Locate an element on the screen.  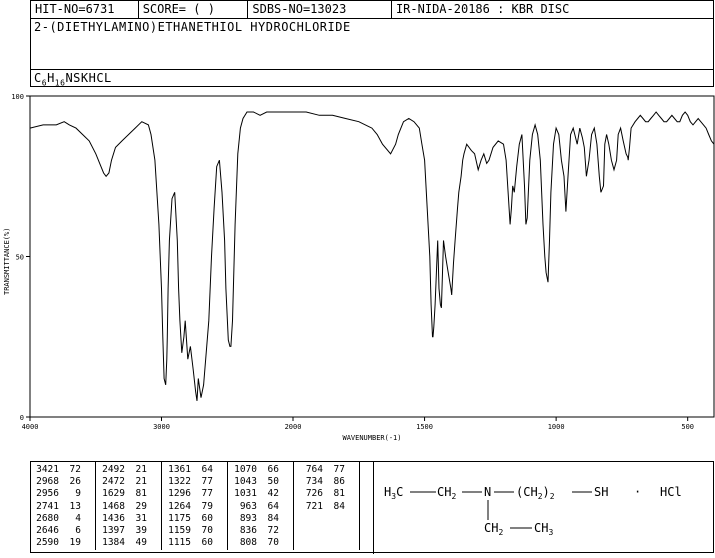
peak-row: 2956 9 is located at coordinates (58, 494).